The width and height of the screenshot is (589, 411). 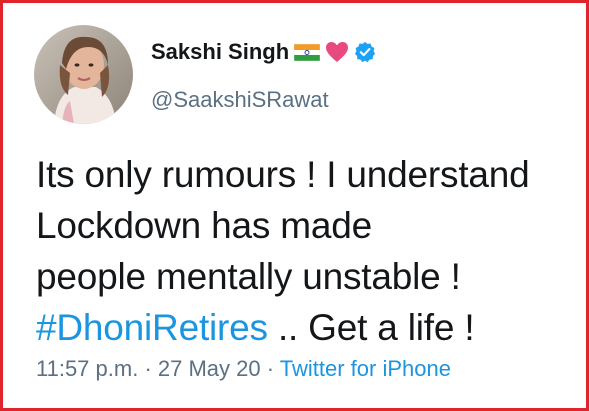 I want to click on tweet-line: people mentally unstable !, so click(x=248, y=276).